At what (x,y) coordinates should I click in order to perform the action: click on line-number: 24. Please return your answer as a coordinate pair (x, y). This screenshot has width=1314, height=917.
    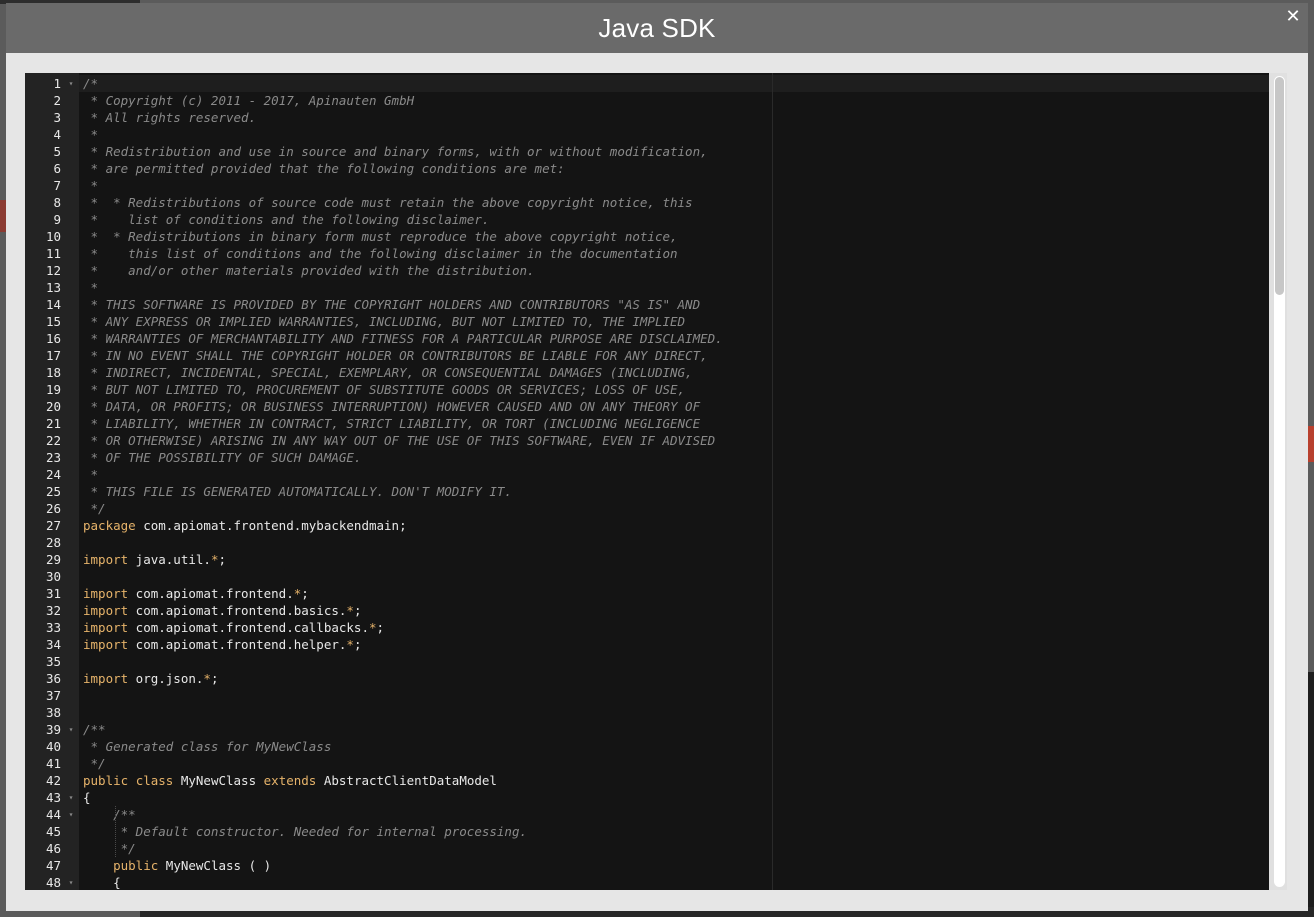
    Looking at the image, I should click on (53, 474).